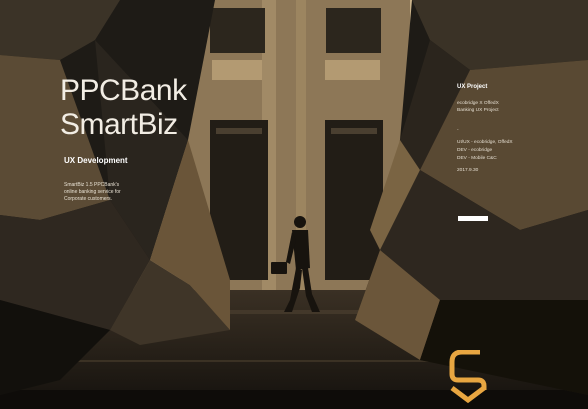 The width and height of the screenshot is (588, 409). Describe the element at coordinates (119, 124) in the screenshot. I see `page-title-line-2: SmartBiz` at that location.